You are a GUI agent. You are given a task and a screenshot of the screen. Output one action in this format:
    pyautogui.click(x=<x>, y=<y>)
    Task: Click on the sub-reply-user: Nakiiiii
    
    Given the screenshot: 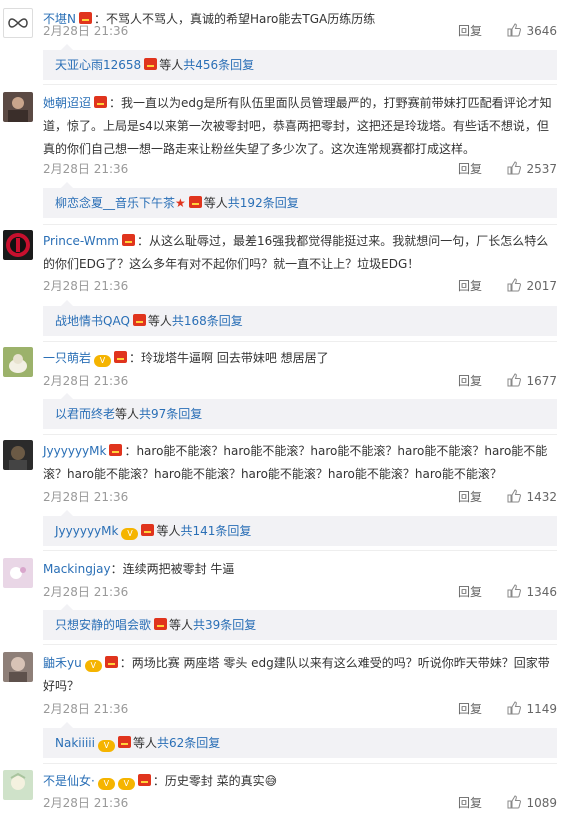 What is the action you would take?
    pyautogui.click(x=75, y=743)
    